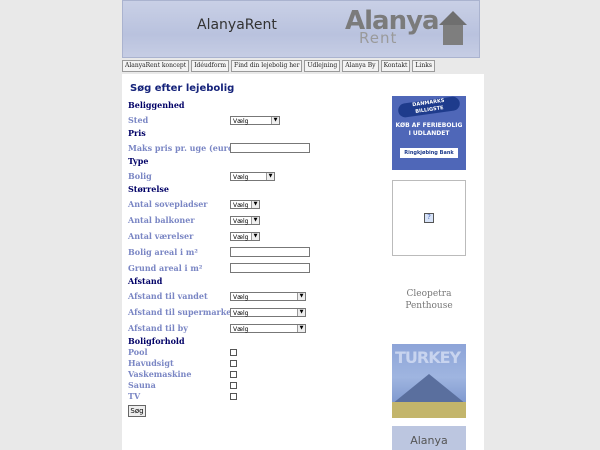 The width and height of the screenshot is (600, 450). What do you see at coordinates (429, 438) in the screenshot?
I see `alanya-ad: Alanya` at bounding box center [429, 438].